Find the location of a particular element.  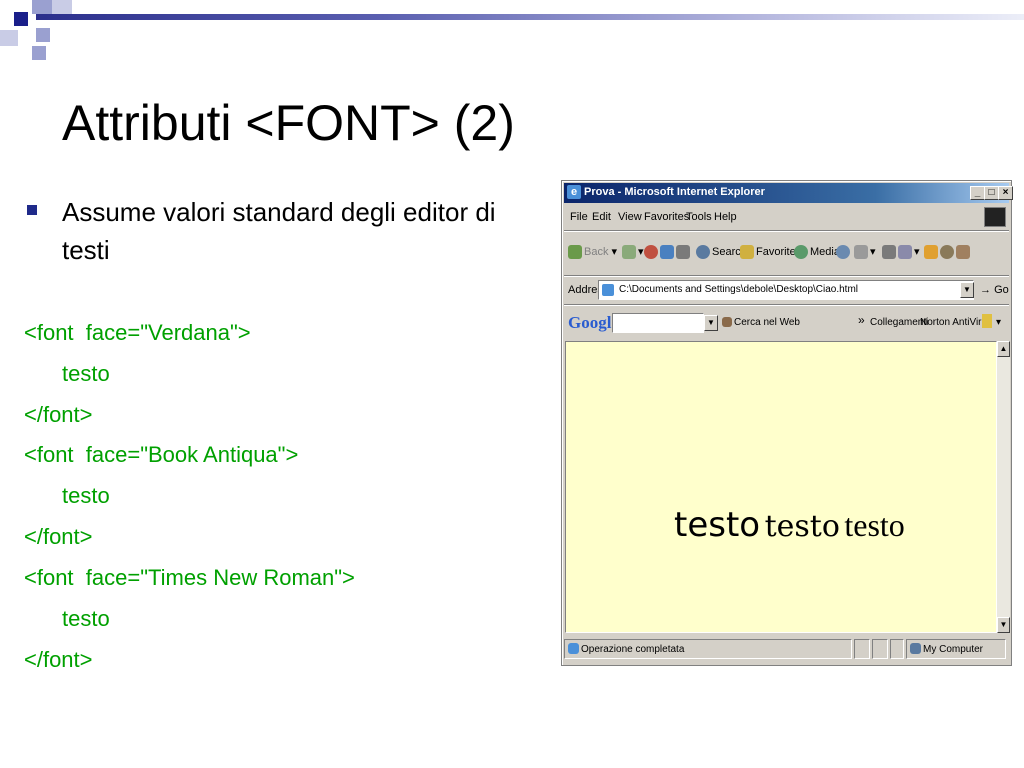

google-search-input is located at coordinates (658, 323).